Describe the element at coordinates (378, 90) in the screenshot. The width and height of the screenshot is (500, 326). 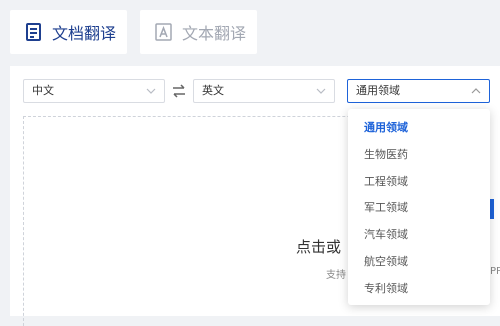
I see `domain-value: 通用领域` at that location.